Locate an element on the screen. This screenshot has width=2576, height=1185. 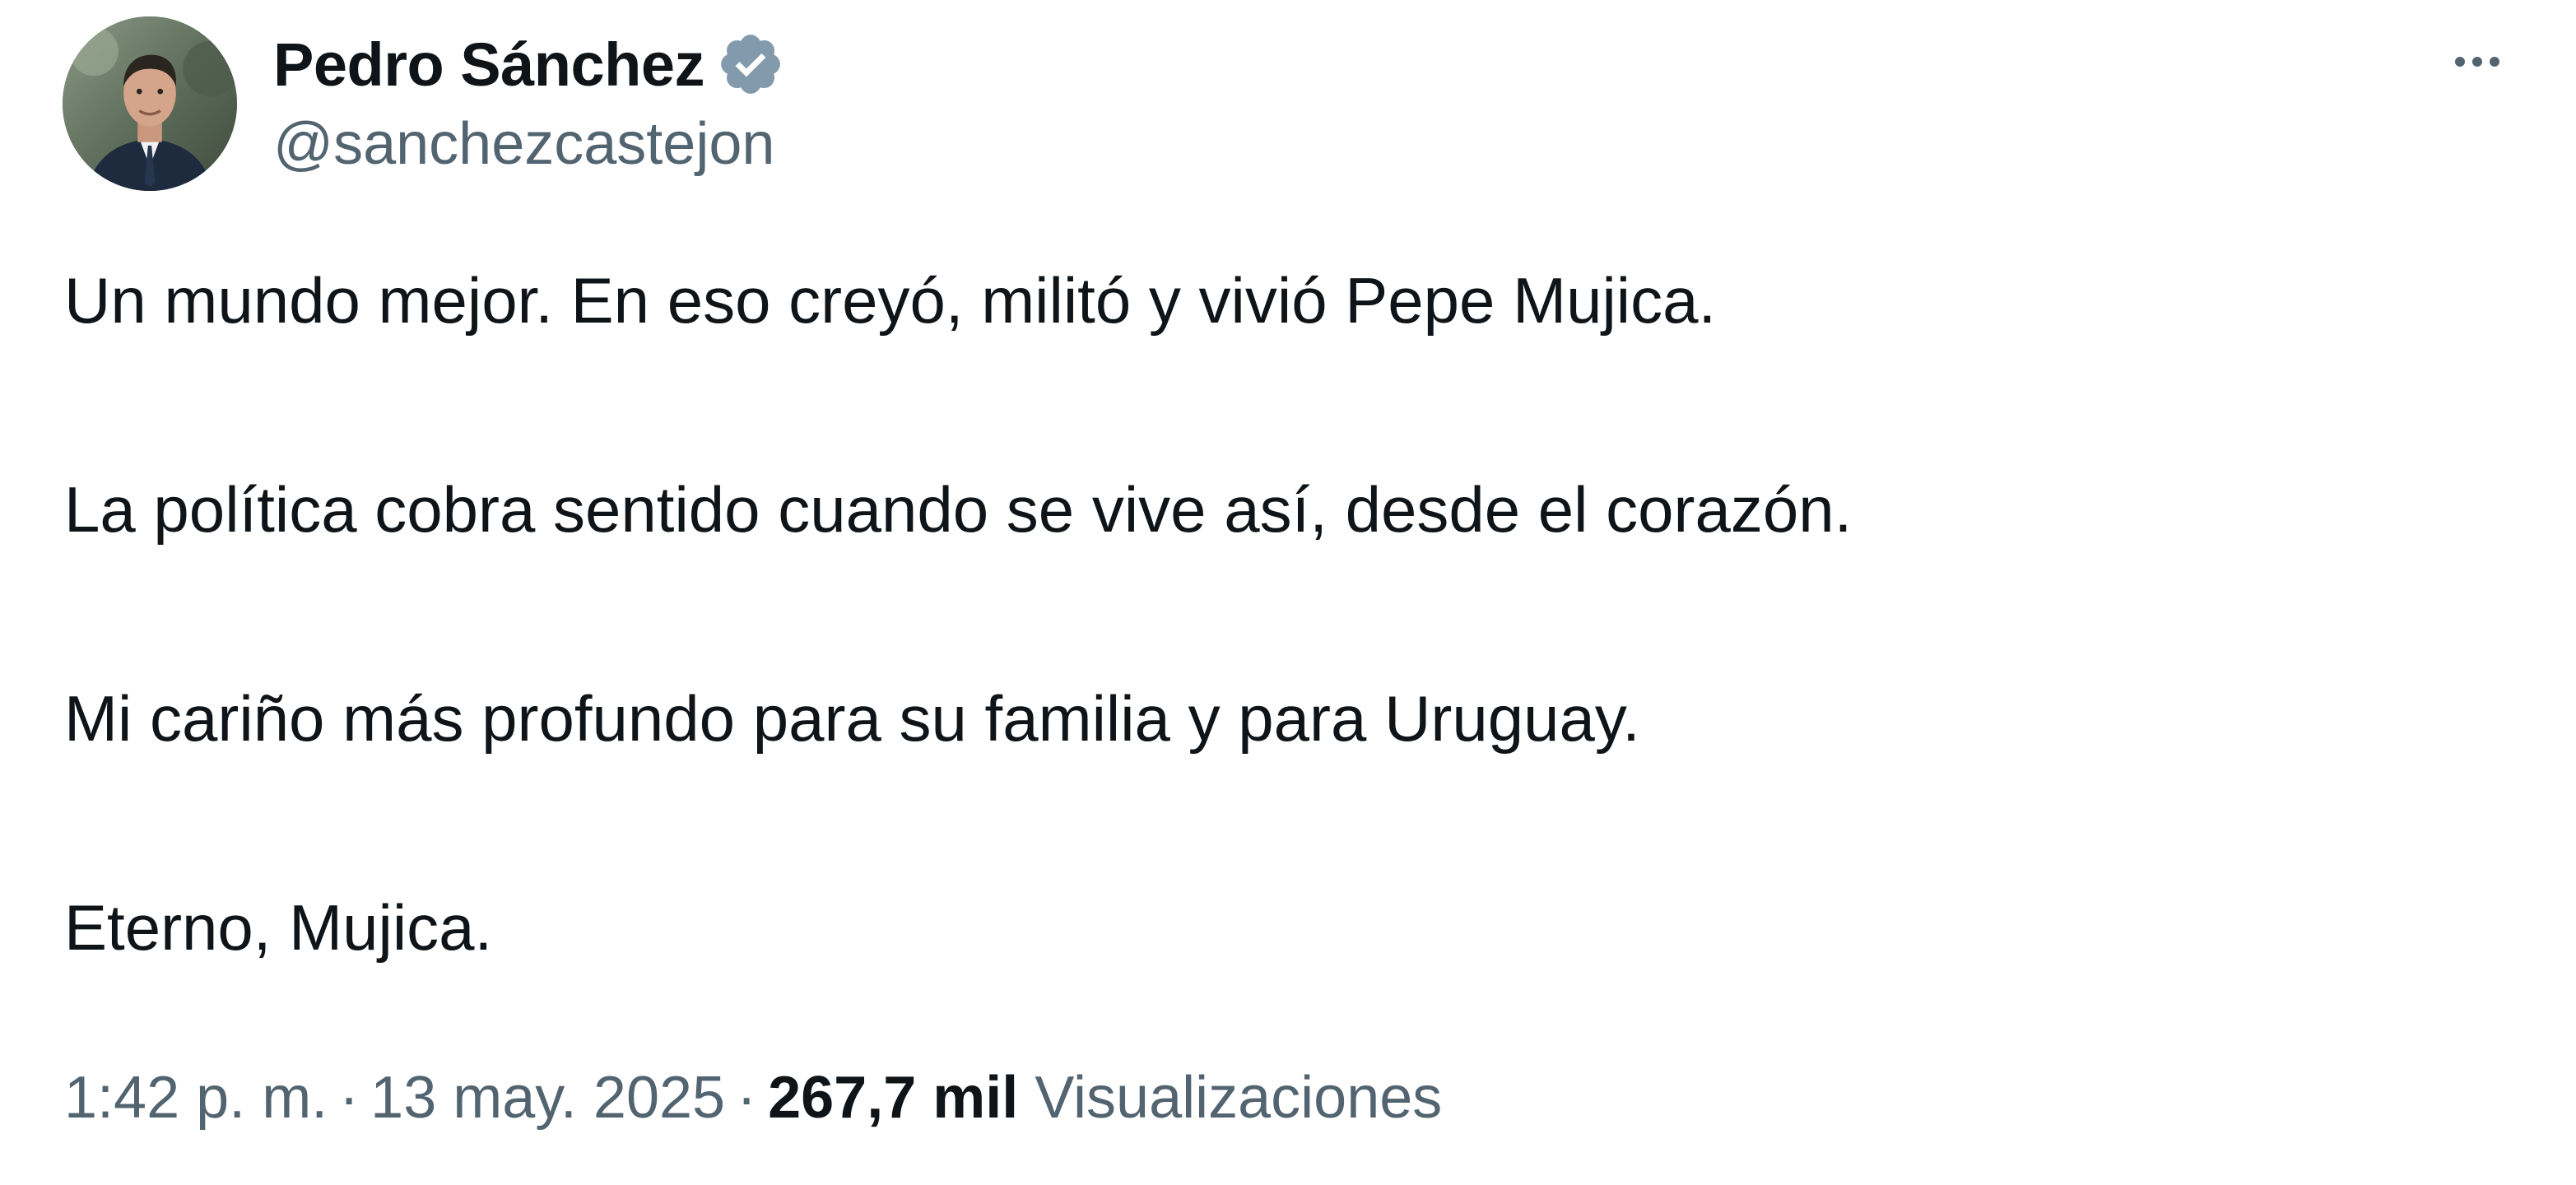
verified-badge-icon is located at coordinates (750, 64).